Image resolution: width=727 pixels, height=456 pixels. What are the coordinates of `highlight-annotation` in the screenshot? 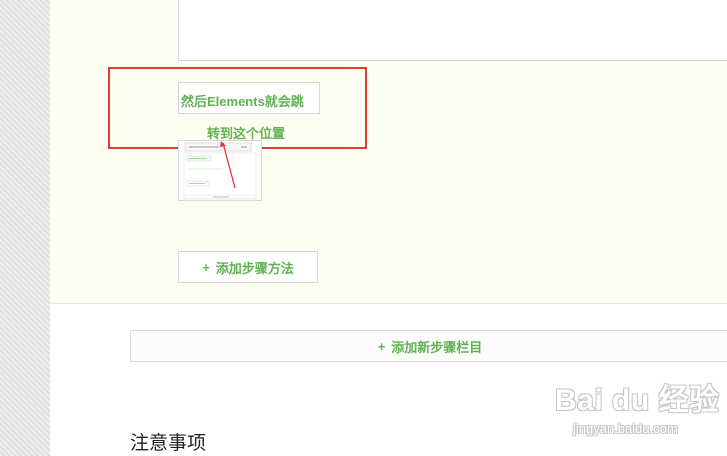 It's located at (237, 108).